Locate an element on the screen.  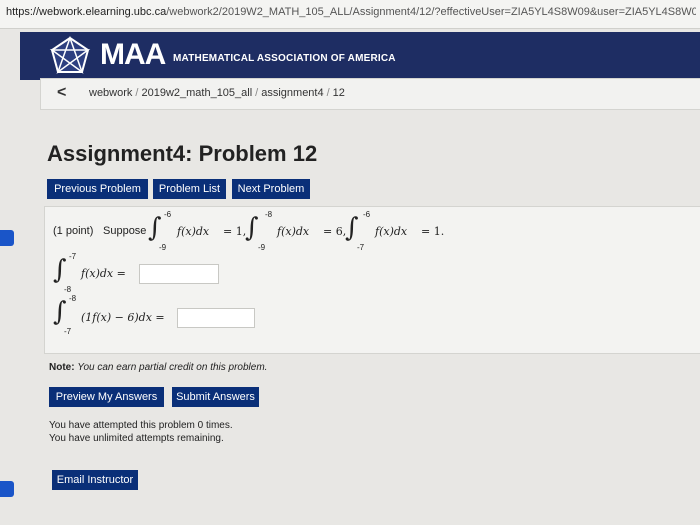
question-1-expression: f(x)dx = is located at coordinates (103, 273).